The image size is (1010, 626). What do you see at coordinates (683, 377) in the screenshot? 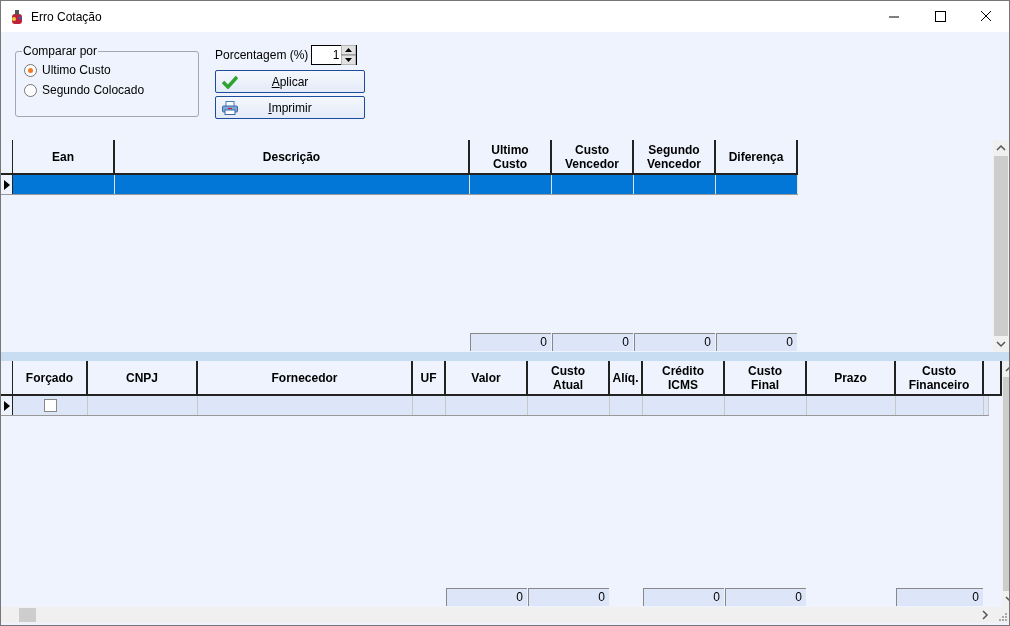
I see `column-header: Crédito ICMS` at bounding box center [683, 377].